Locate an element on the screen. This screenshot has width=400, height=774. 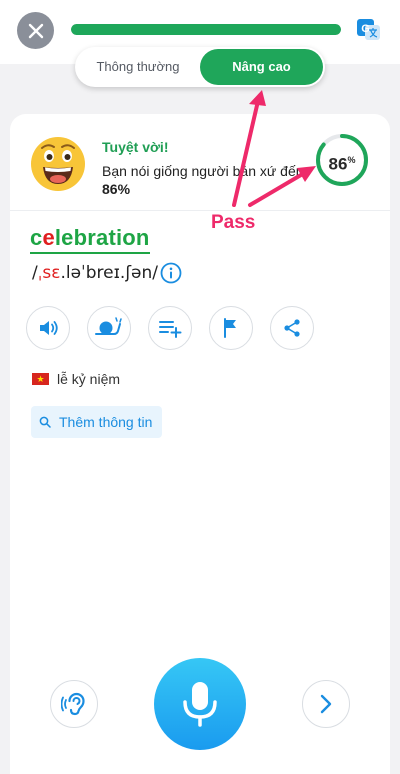
lesson-progress-bar is located at coordinates (206, 29).